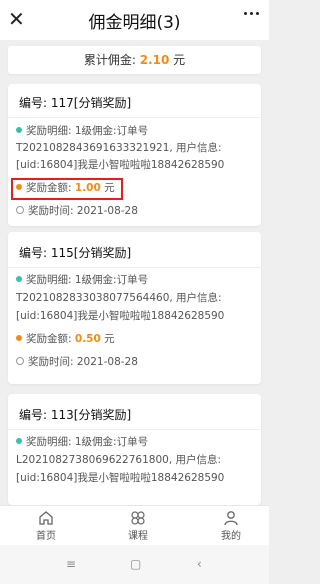 The image size is (320, 584). Describe the element at coordinates (231, 518) in the screenshot. I see `user-icon` at that location.